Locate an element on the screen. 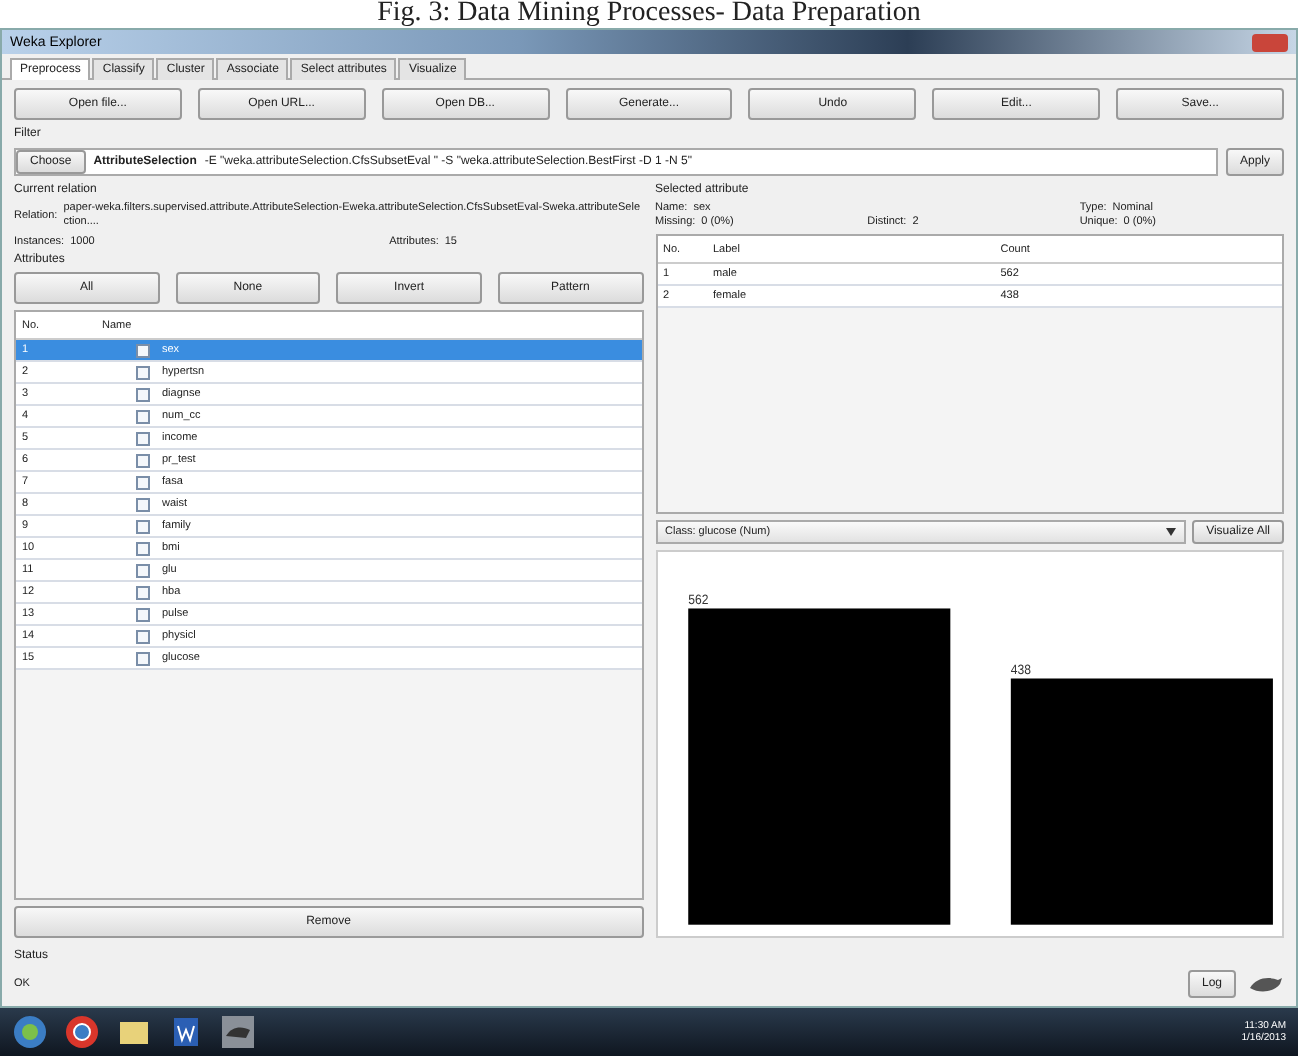  caret-icon is located at coordinates (1171, 532).